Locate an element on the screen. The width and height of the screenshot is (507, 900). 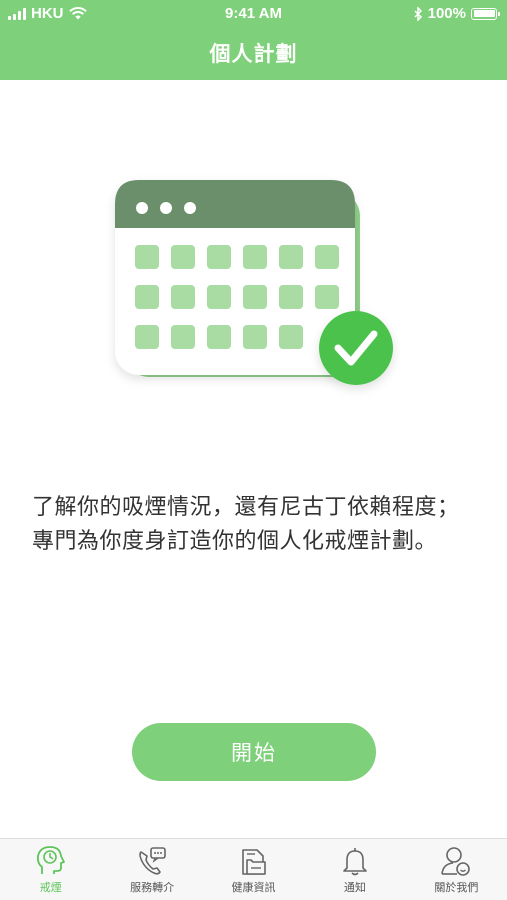
tab-about-us: 關於我們 is located at coordinates (456, 869).